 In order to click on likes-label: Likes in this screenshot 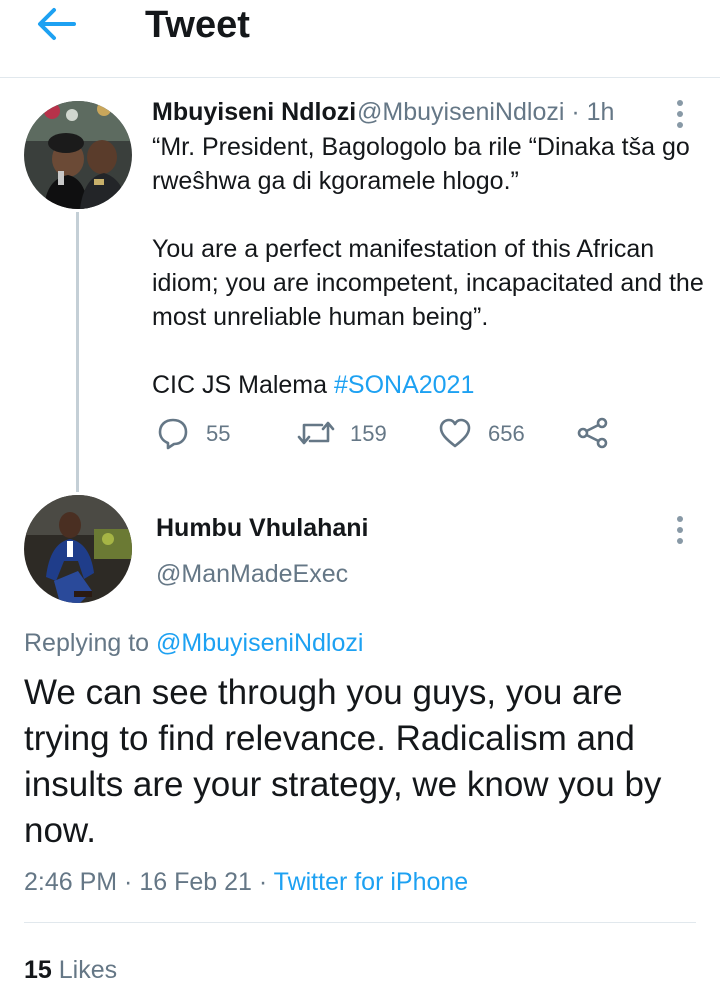, I will do `click(84, 970)`.